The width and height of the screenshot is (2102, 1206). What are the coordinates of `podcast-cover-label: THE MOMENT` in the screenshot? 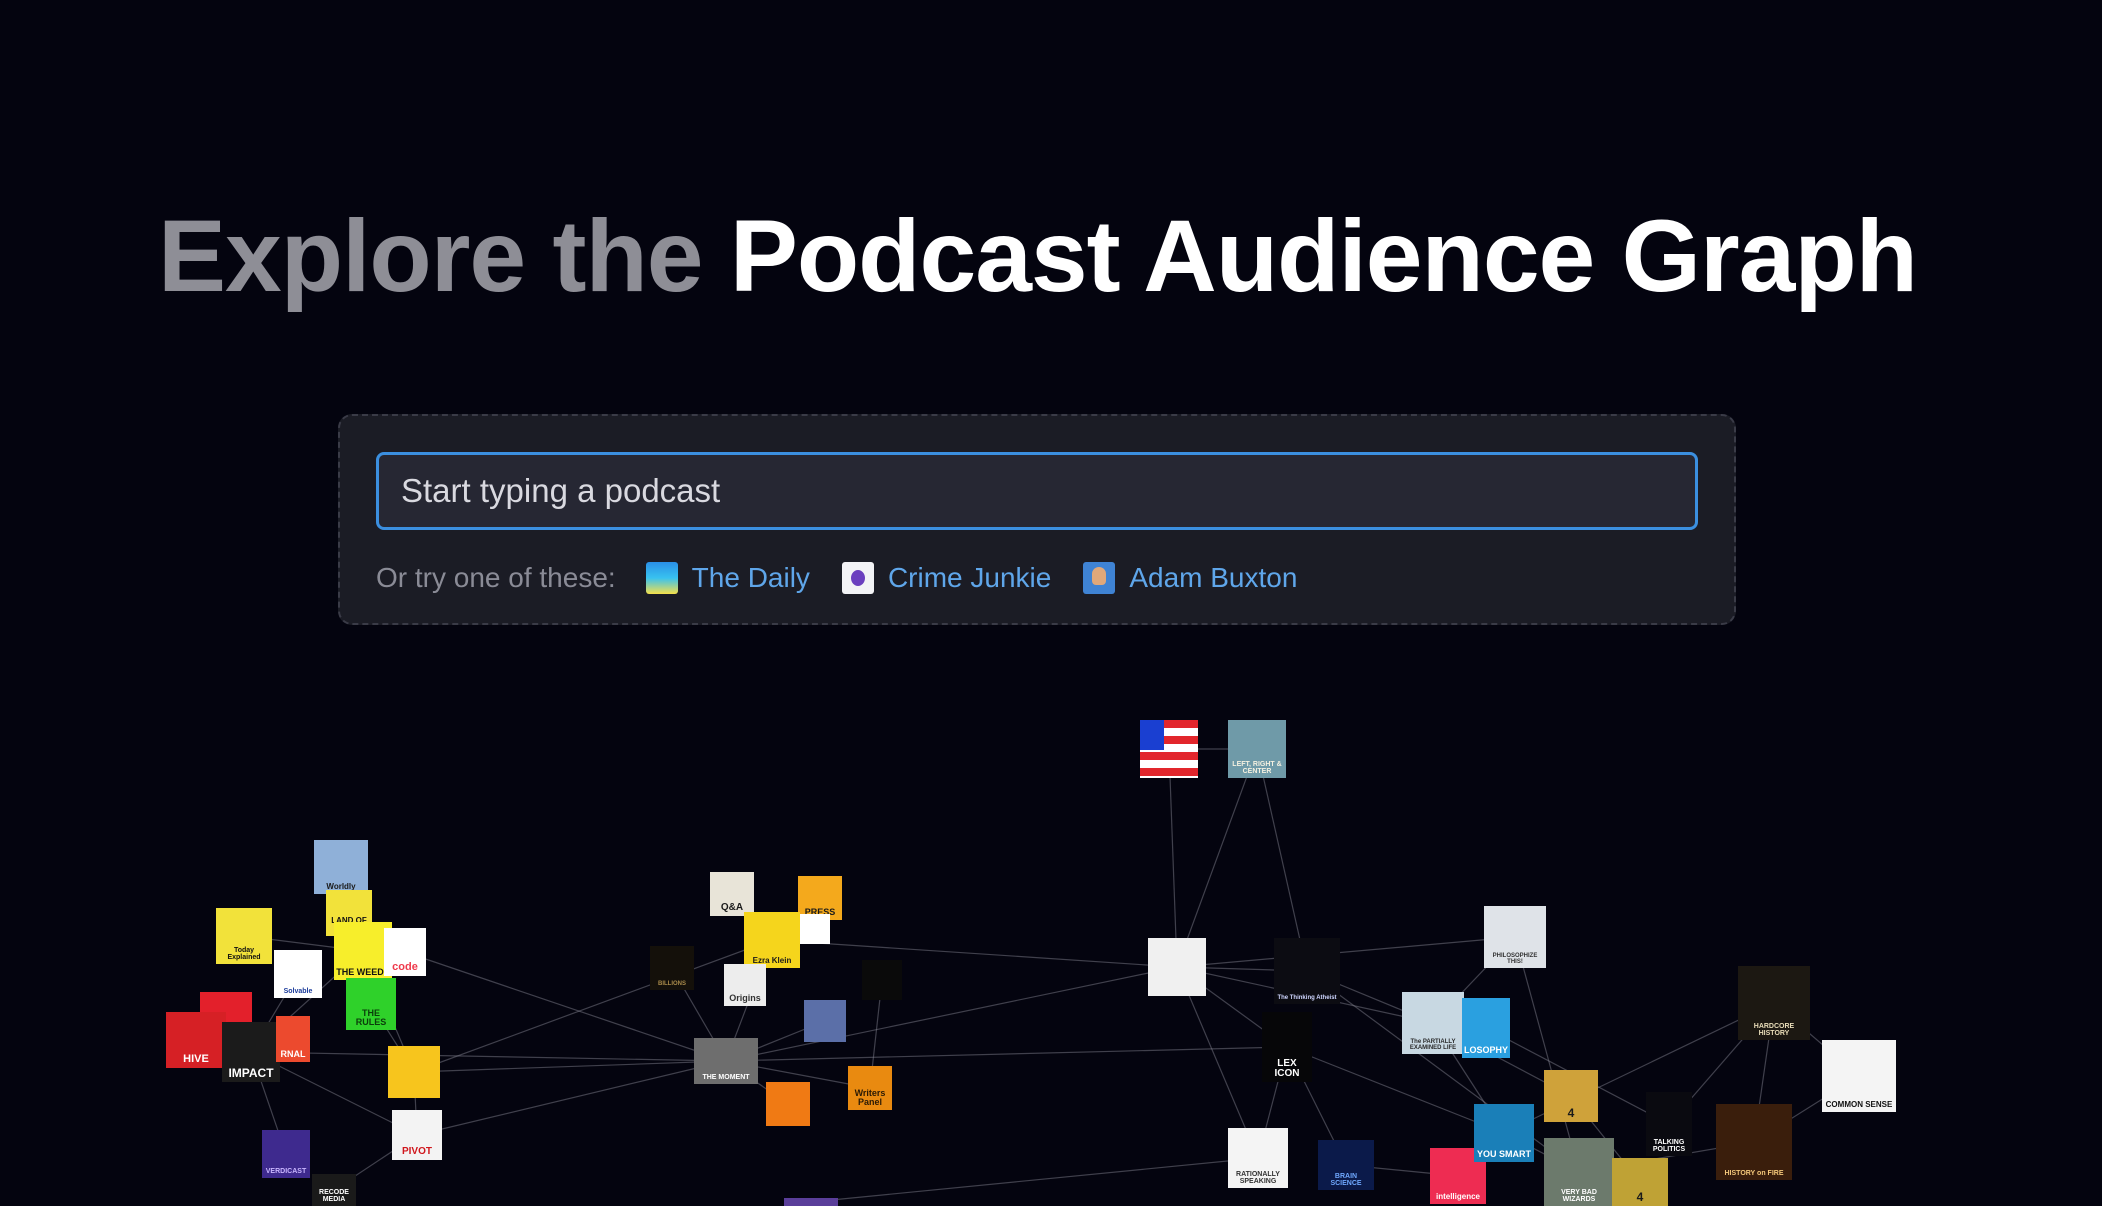 It's located at (726, 1077).